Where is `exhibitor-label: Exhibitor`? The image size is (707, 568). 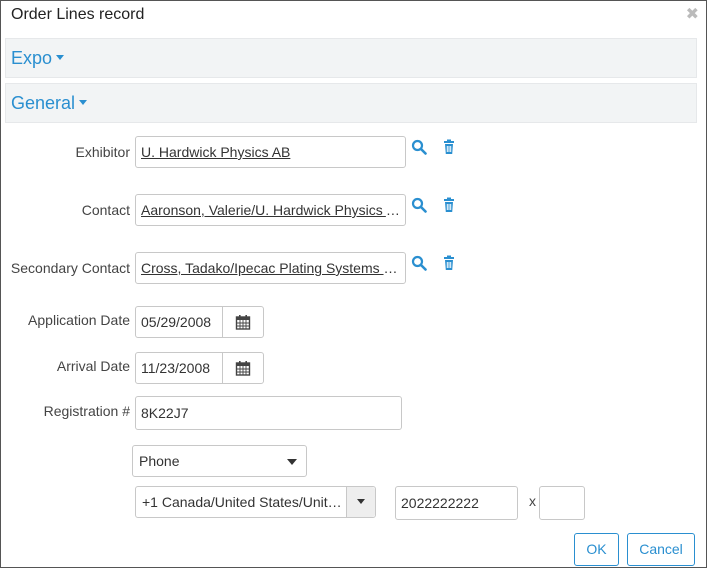 exhibitor-label: Exhibitor is located at coordinates (102, 152).